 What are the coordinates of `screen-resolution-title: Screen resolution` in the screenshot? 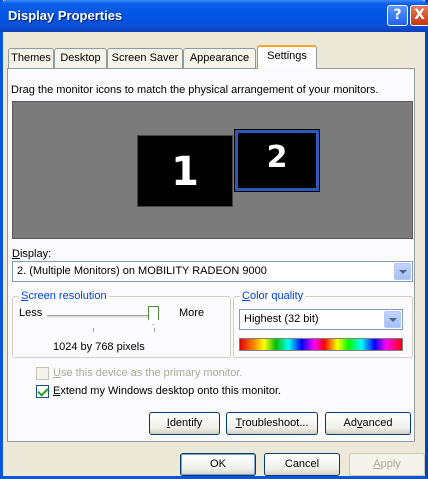 It's located at (64, 296).